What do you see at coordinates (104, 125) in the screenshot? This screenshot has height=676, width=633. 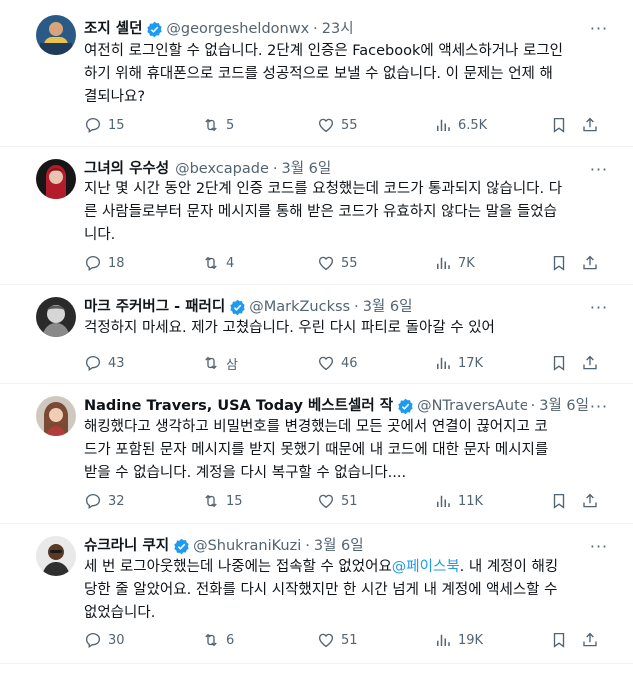 I see `reply-button: 15` at bounding box center [104, 125].